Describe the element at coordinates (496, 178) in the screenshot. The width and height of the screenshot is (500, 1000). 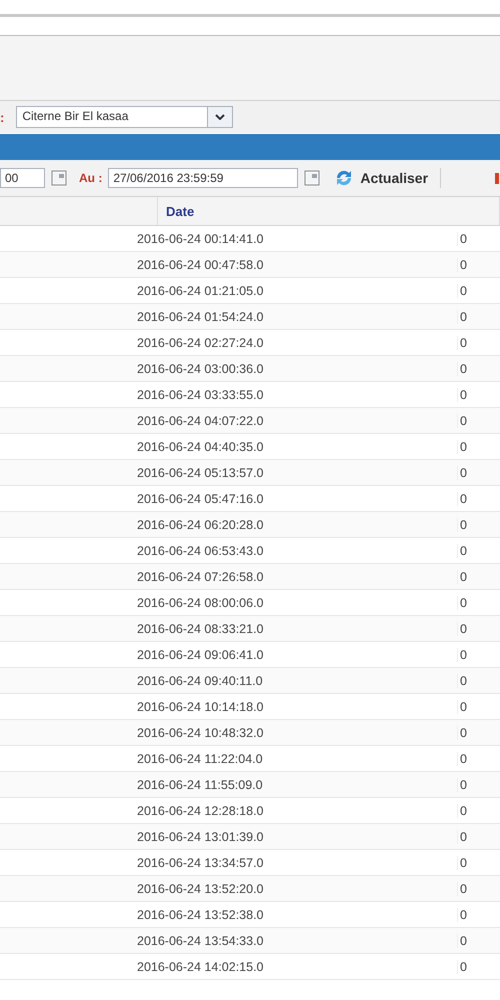
I see `toolbar-icon` at that location.